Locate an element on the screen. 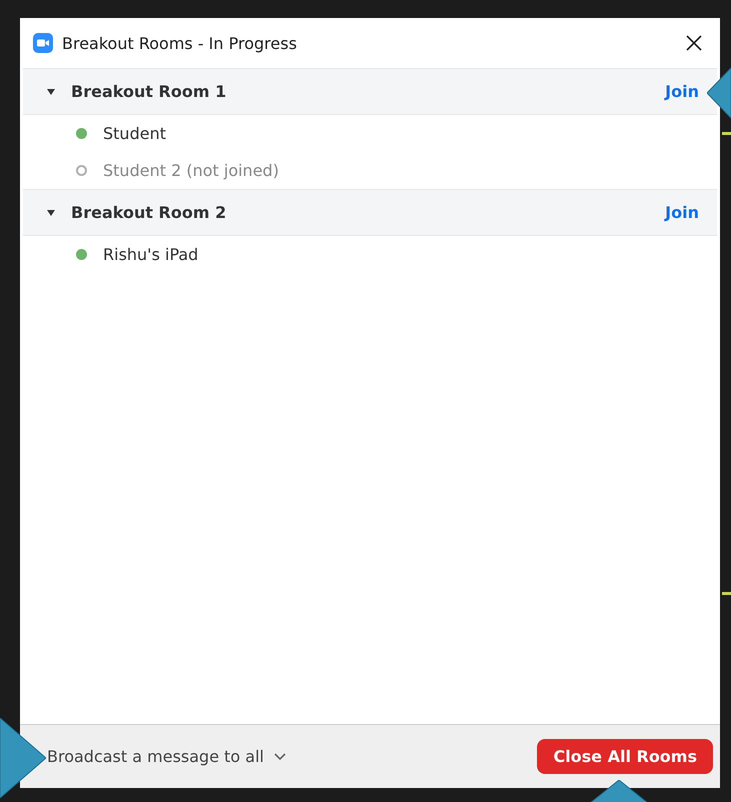 This screenshot has height=802, width=731. room-name: Breakout Room 2 is located at coordinates (149, 212).